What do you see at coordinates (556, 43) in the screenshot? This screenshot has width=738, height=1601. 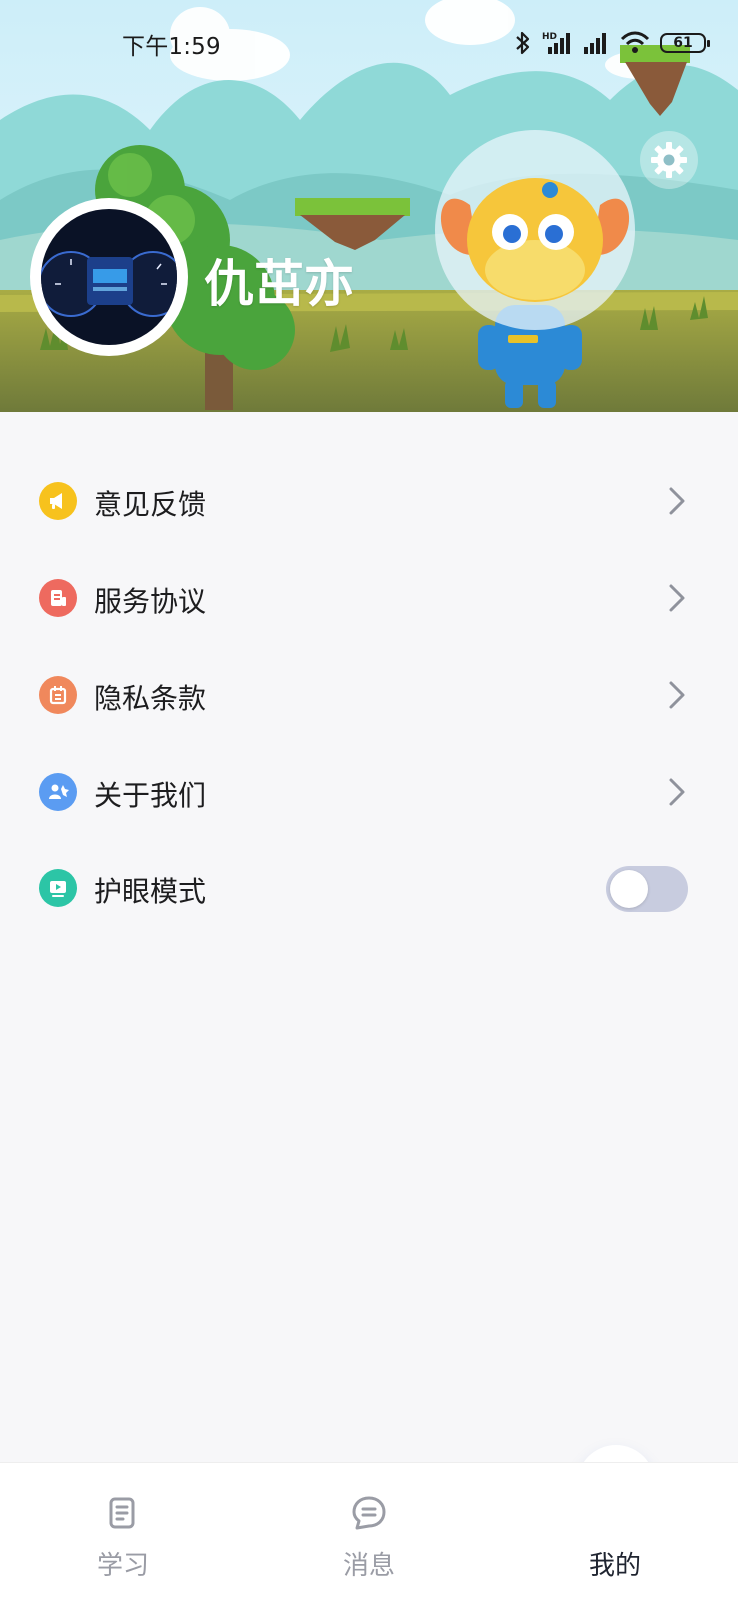 I see `hd-signal-icon: HD` at bounding box center [556, 43].